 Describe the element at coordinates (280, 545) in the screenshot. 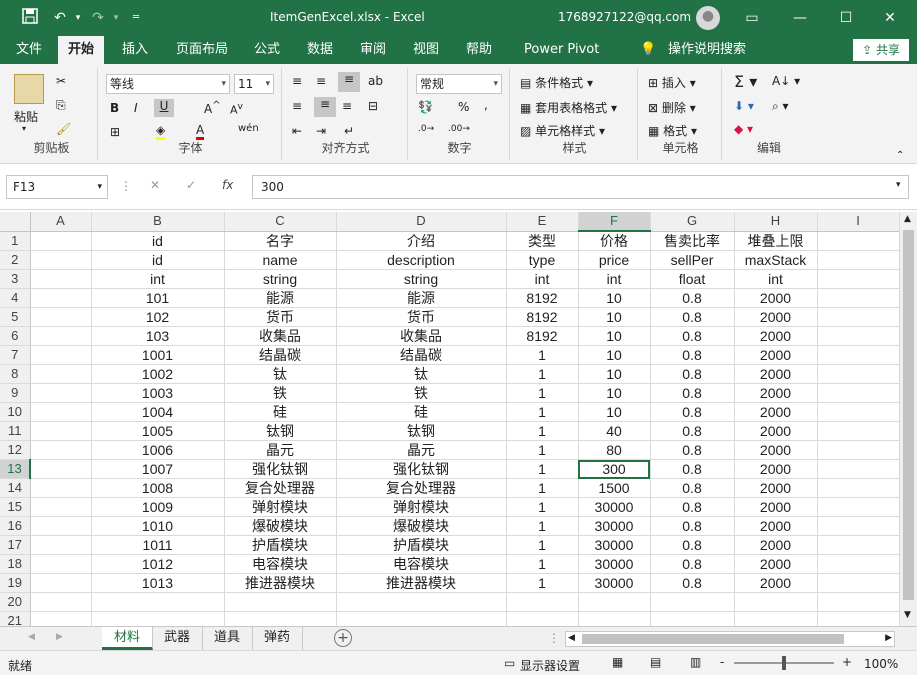

I see `cell: 护盾模块` at that location.